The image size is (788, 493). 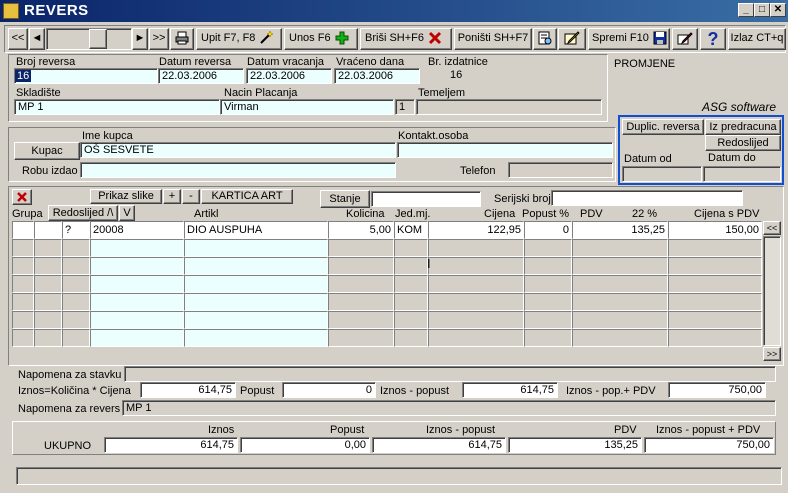 What do you see at coordinates (746, 10) in the screenshot?
I see `minimize-button: _` at bounding box center [746, 10].